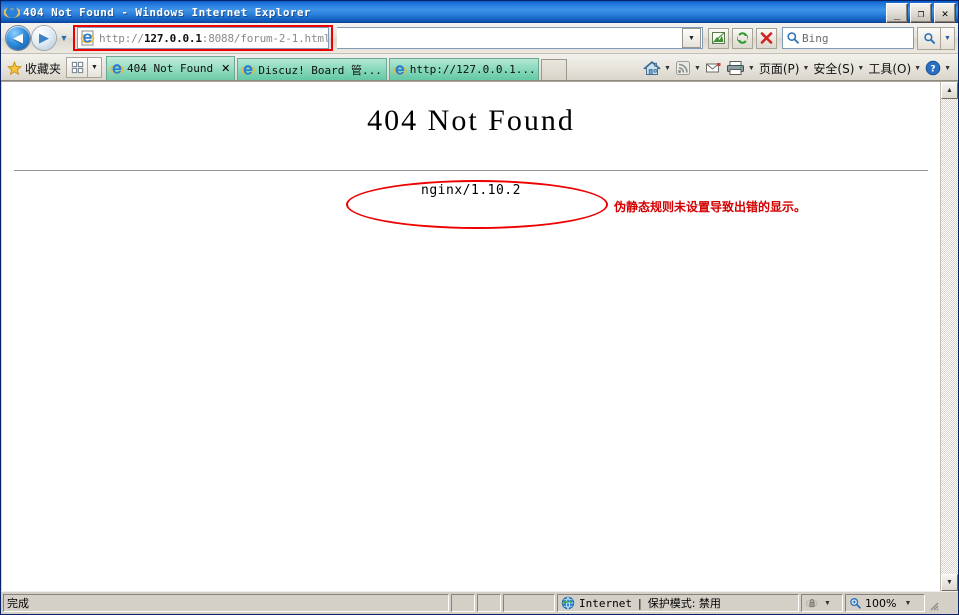 This screenshot has width=959, height=615. I want to click on mail-icon, so click(713, 68).